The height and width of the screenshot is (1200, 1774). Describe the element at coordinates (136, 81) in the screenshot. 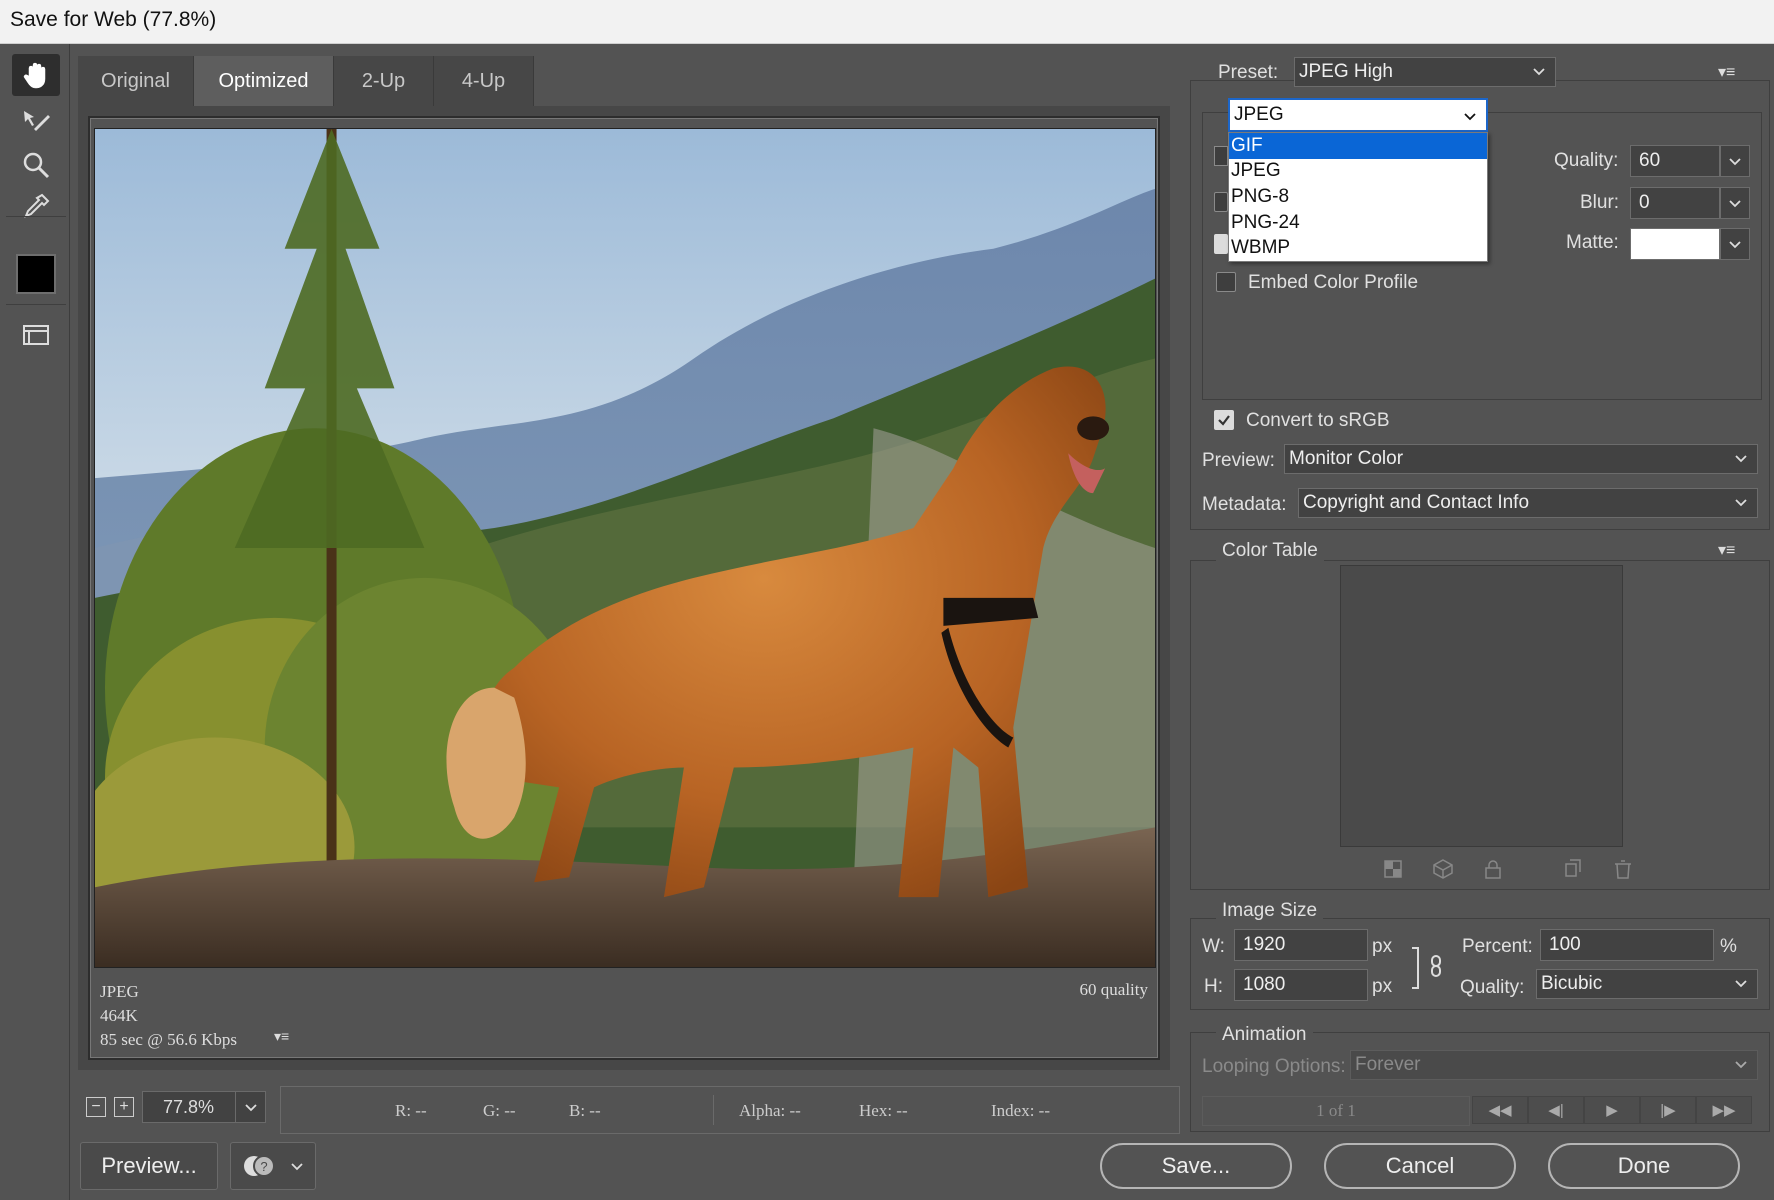

I see `tab-original: Original` at that location.